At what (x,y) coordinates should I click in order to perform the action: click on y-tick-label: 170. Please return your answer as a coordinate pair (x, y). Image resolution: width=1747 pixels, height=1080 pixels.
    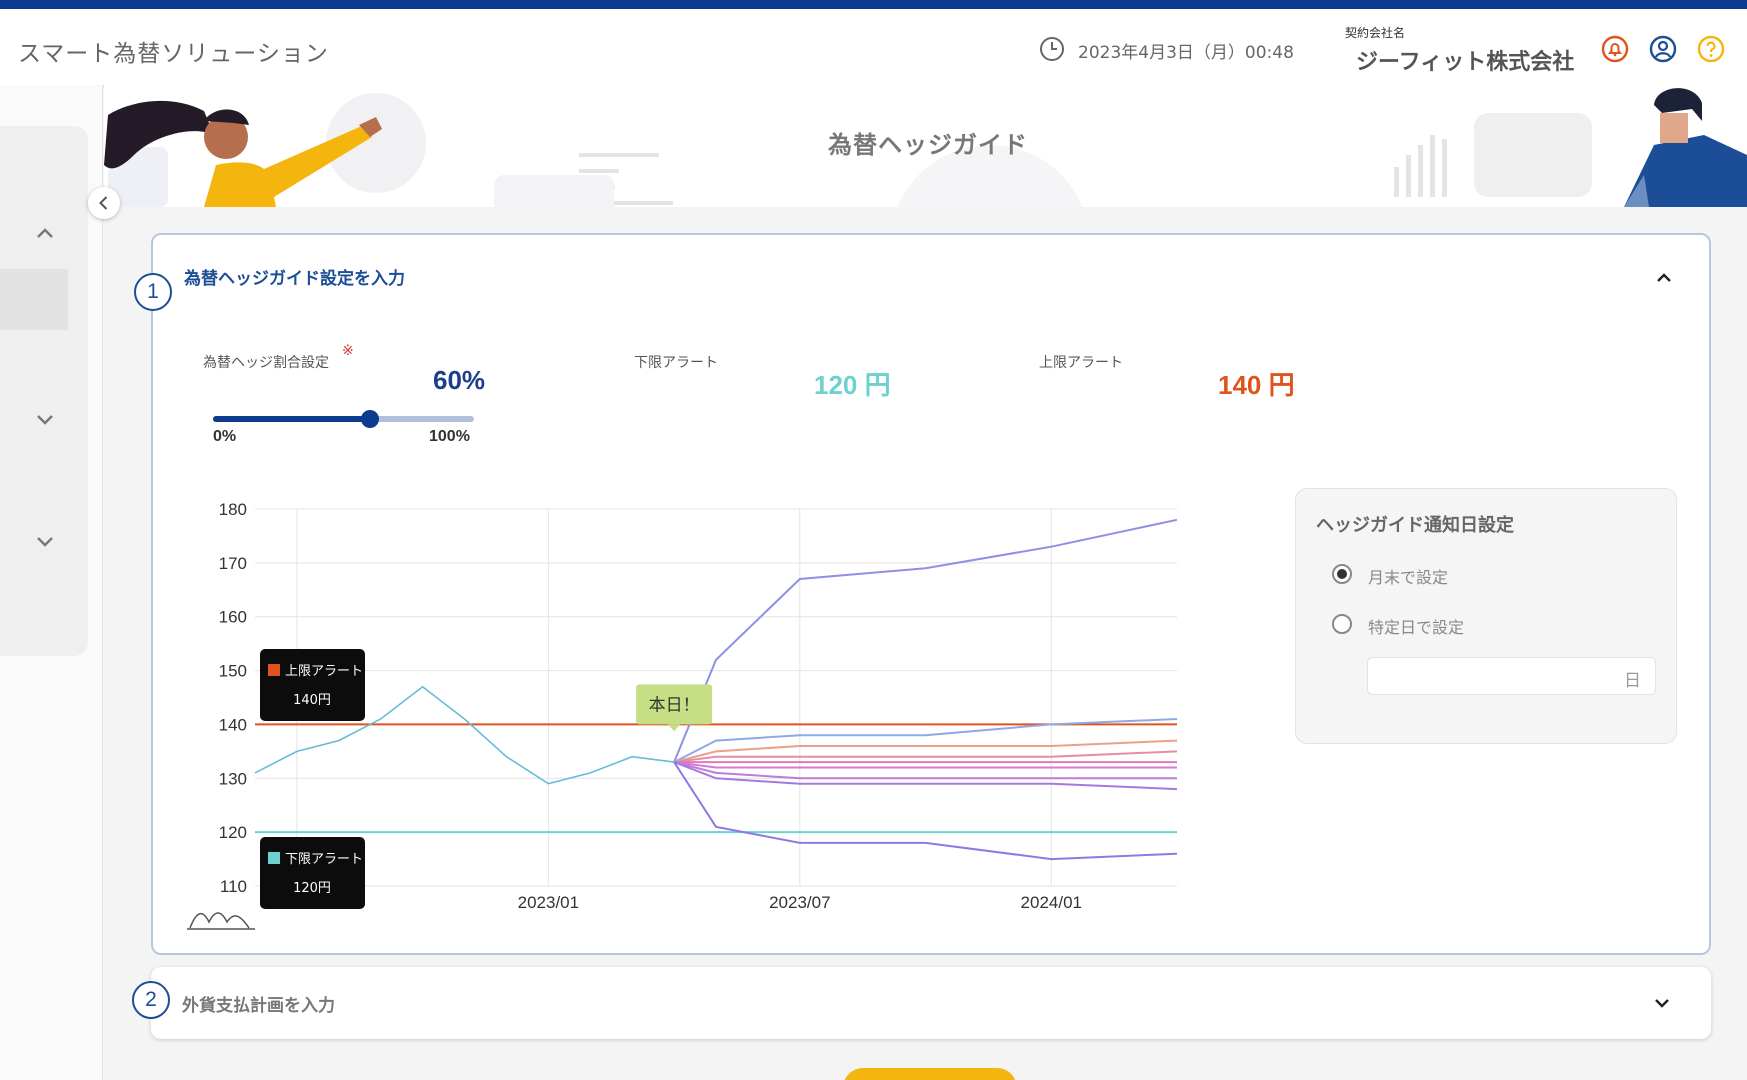
    Looking at the image, I should click on (233, 563).